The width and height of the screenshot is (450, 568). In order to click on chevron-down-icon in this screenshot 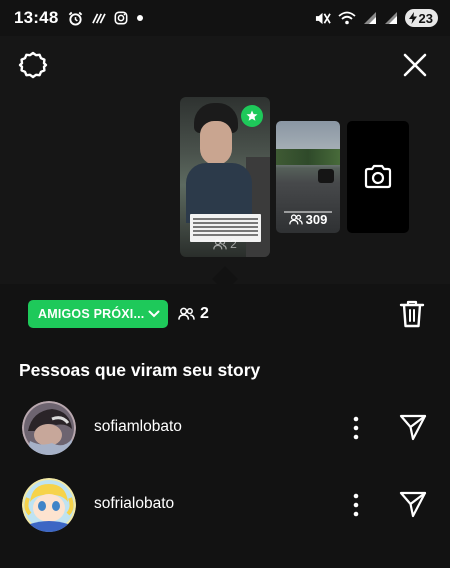, I will do `click(154, 314)`.